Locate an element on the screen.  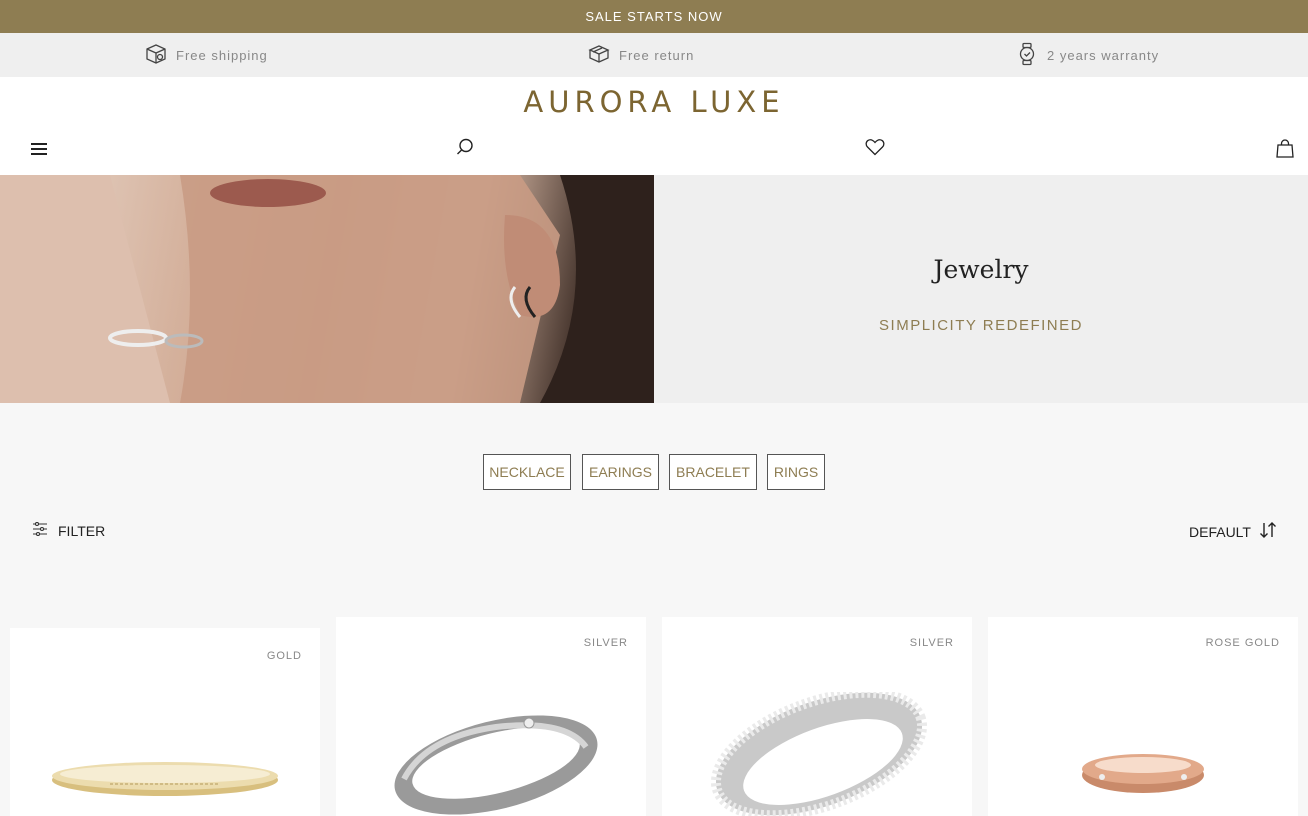
watch-icon is located at coordinates (1027, 55).